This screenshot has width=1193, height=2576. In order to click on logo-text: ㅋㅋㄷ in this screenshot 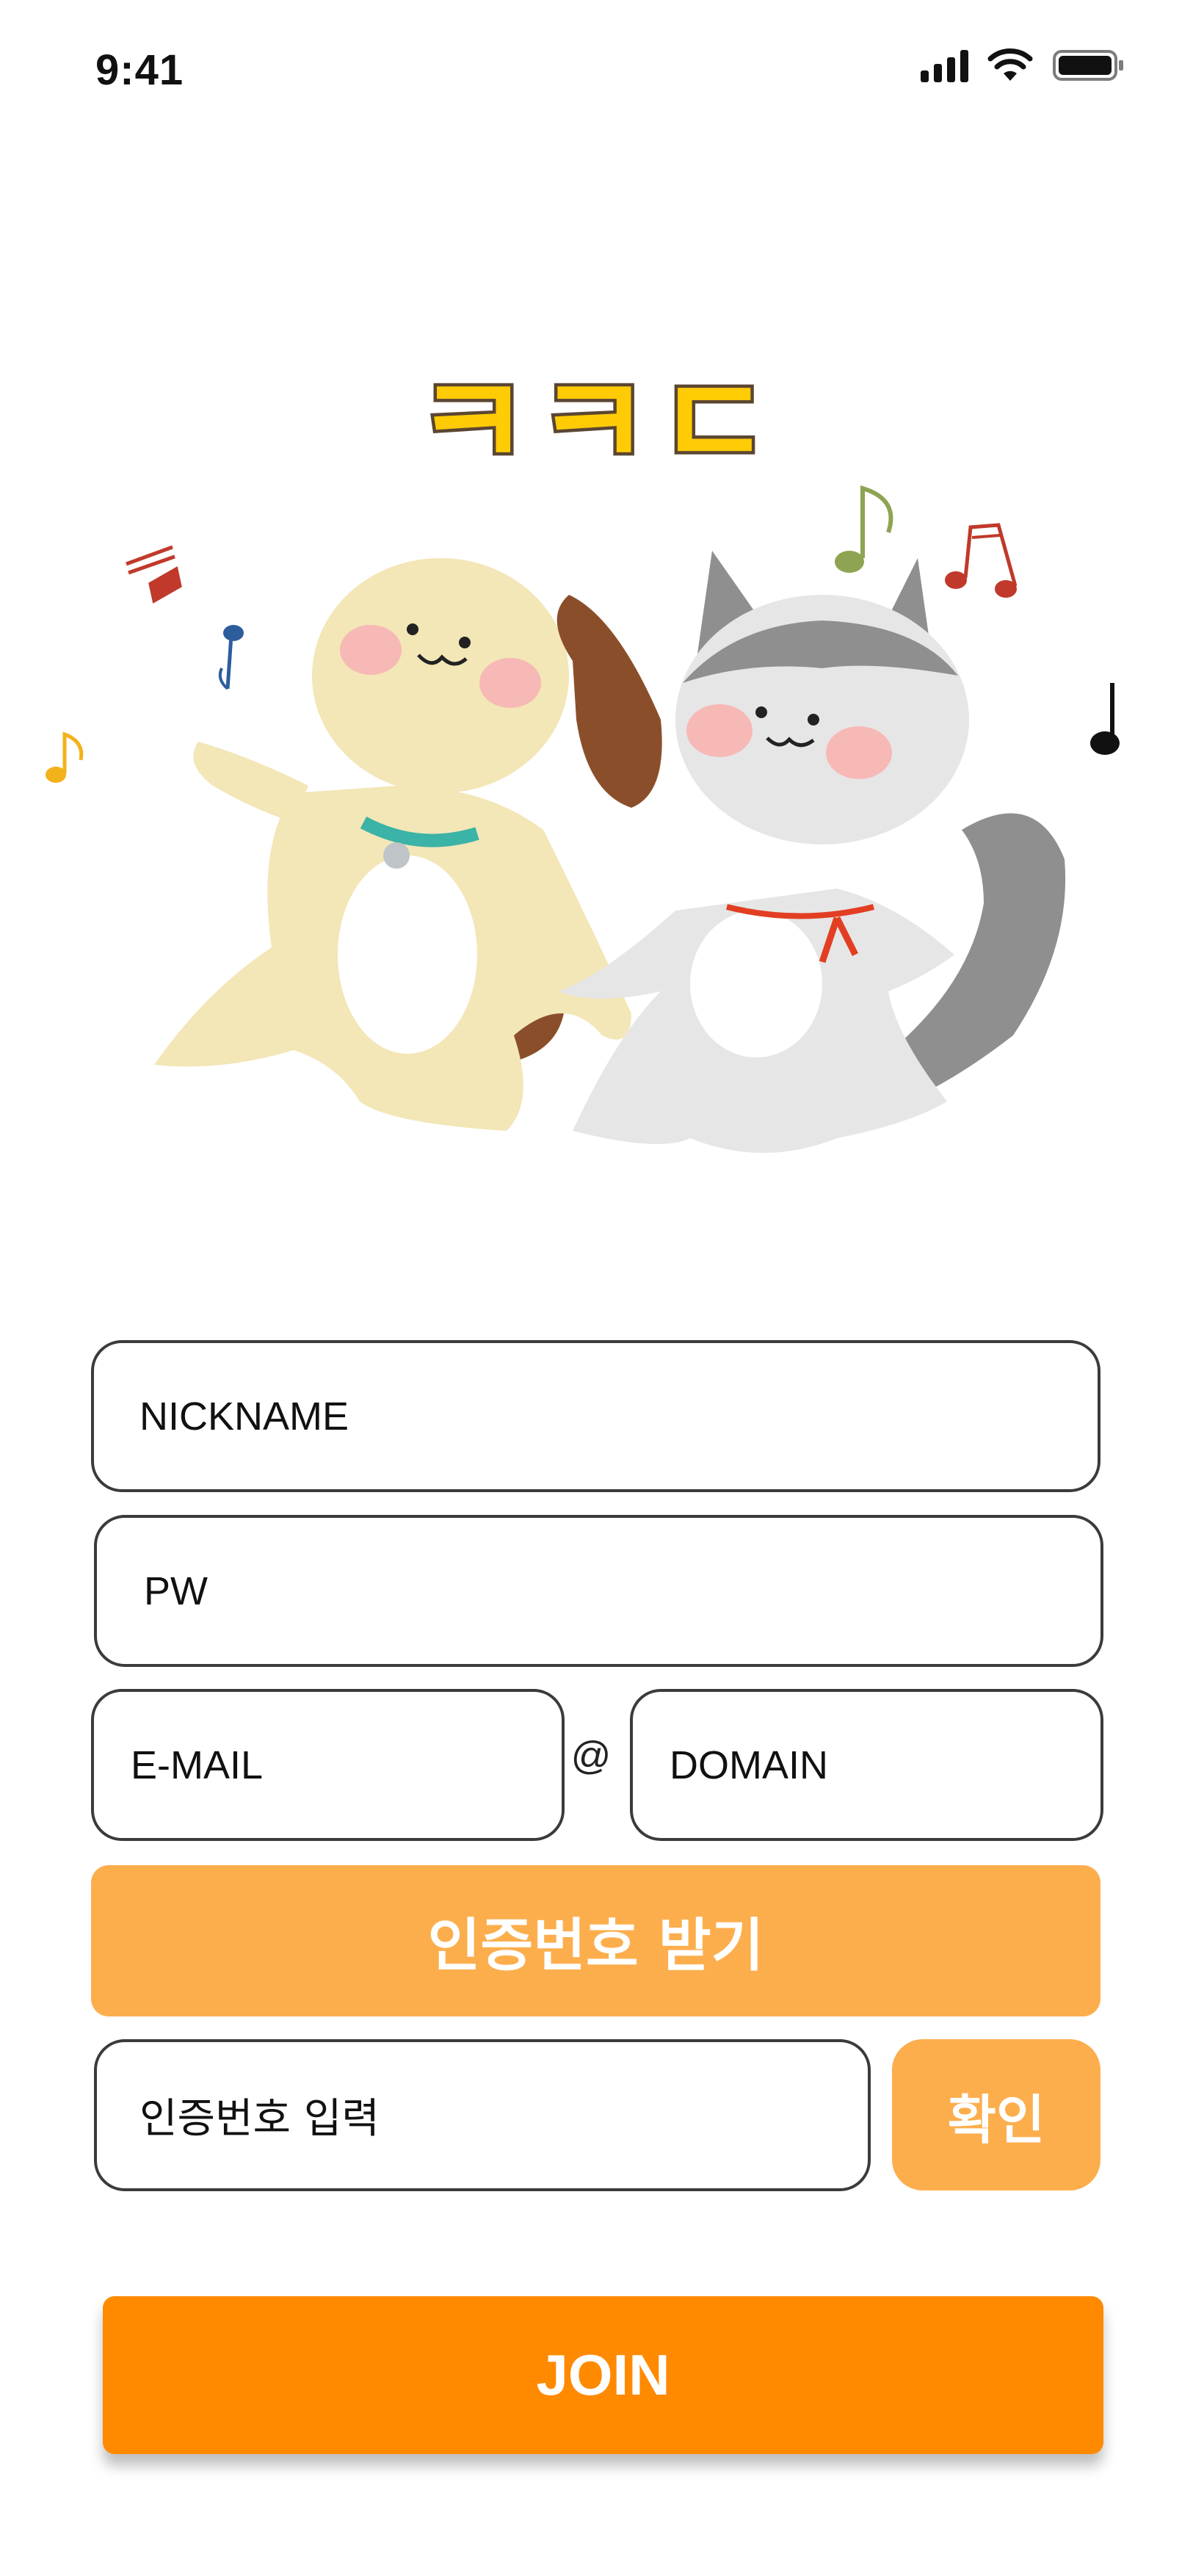, I will do `click(596, 421)`.